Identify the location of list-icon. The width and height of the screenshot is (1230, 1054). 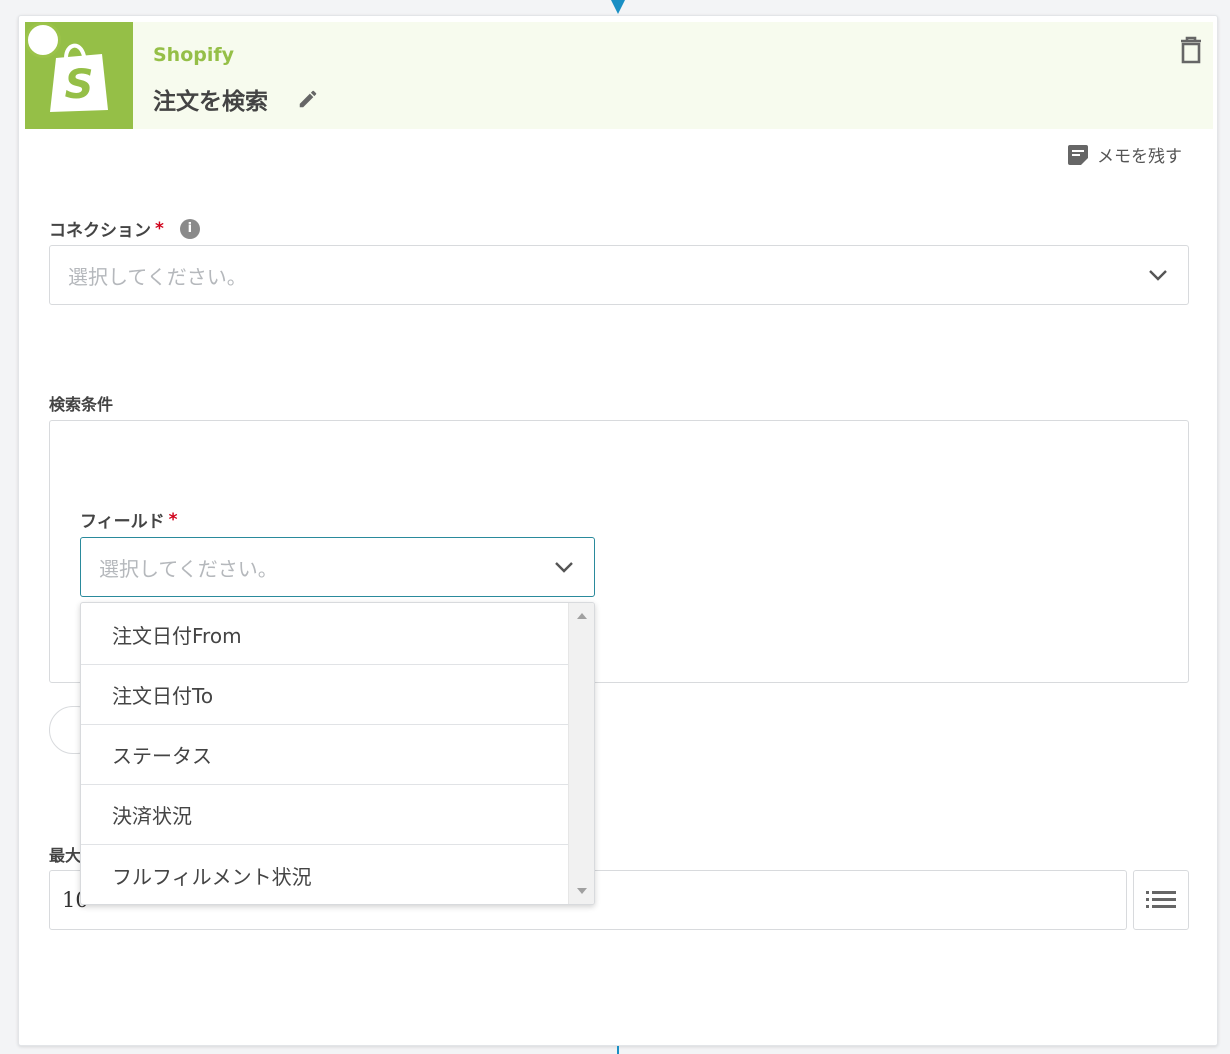
(1161, 899).